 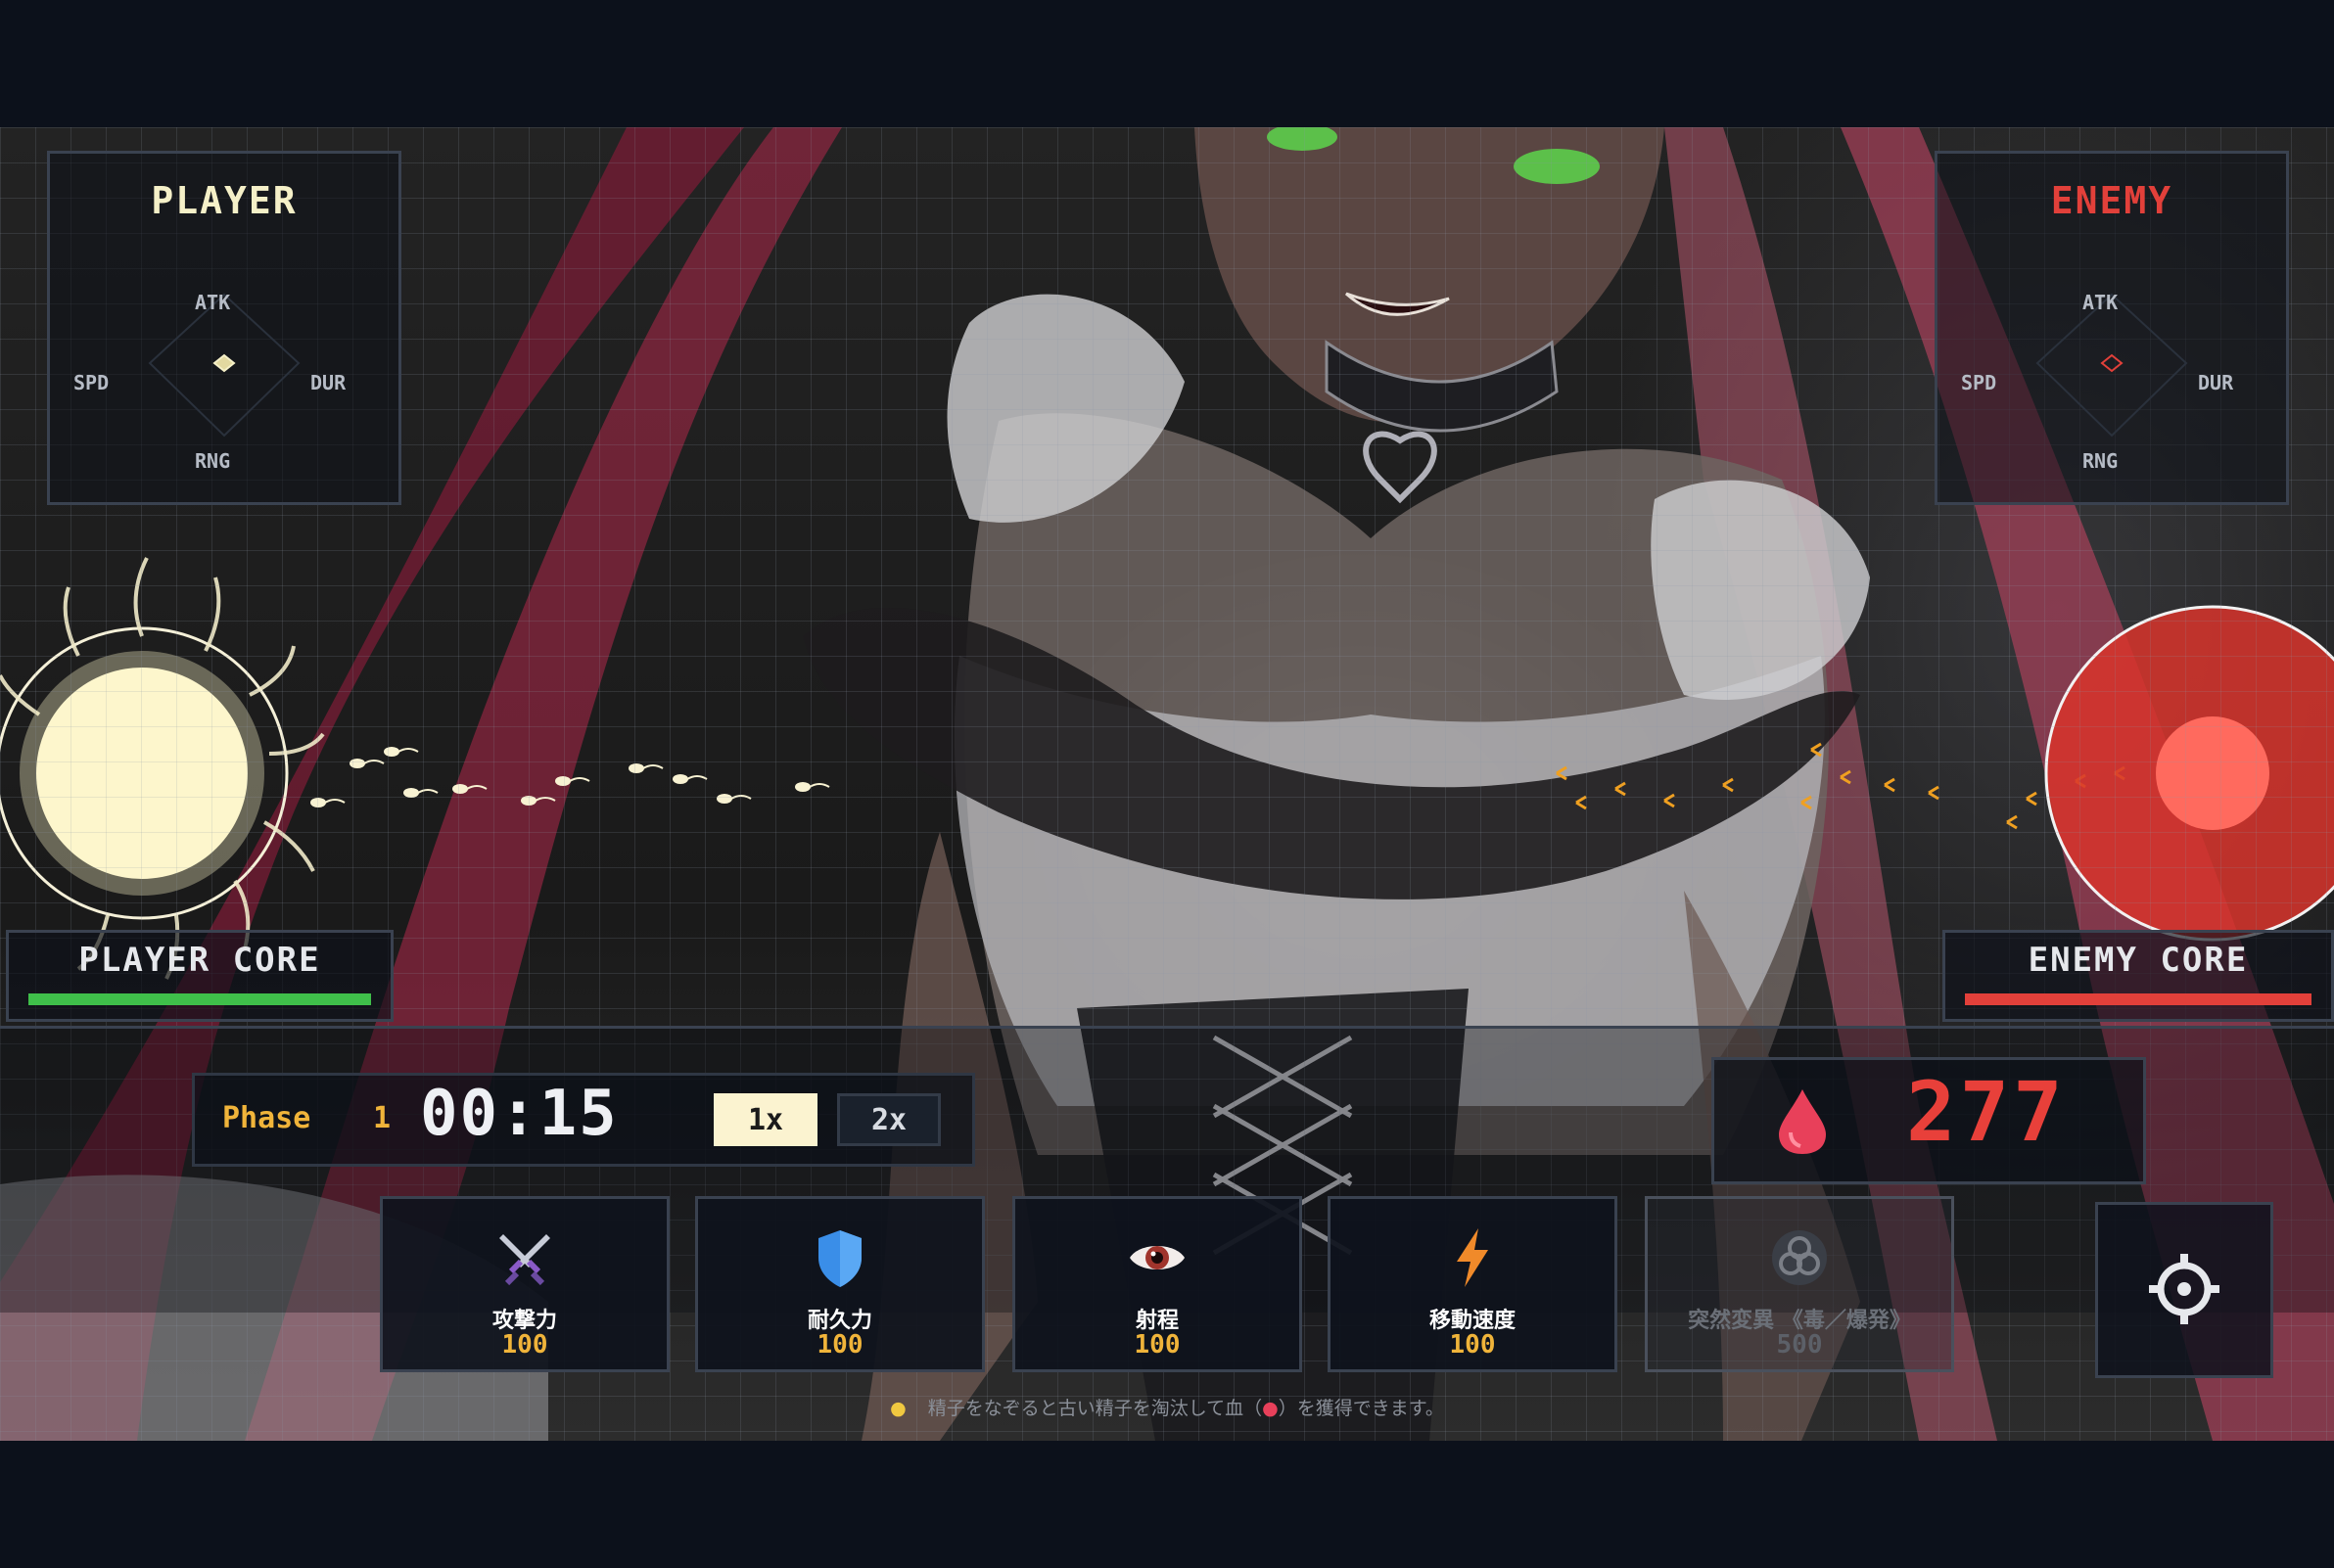 What do you see at coordinates (2216, 382) in the screenshot?
I see `enemy-stat-dur: DUR` at bounding box center [2216, 382].